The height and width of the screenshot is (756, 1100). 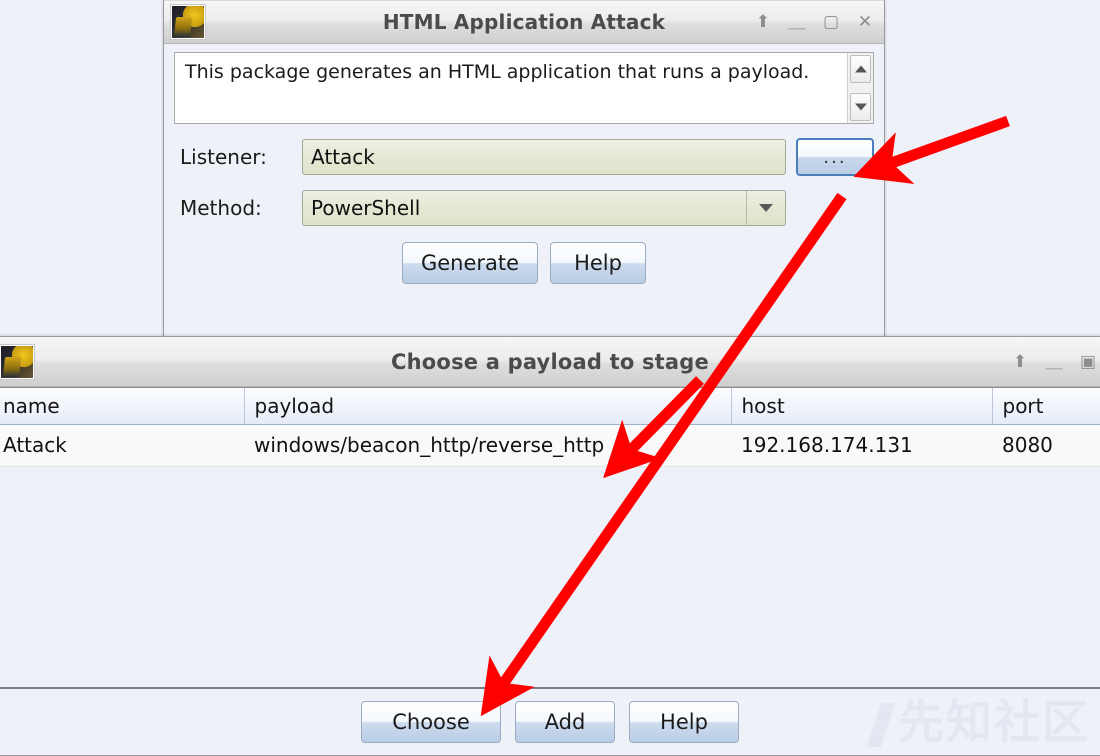 What do you see at coordinates (931, 149) in the screenshot?
I see `arrow-to-browse-button` at bounding box center [931, 149].